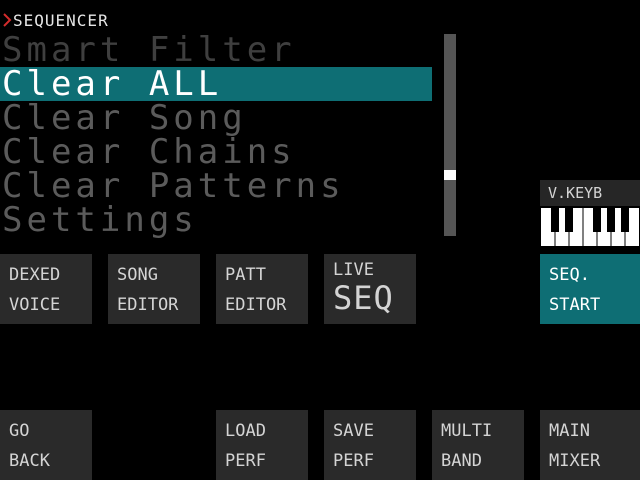 The image size is (640, 480). I want to click on menu-item-smart-filter: Smart Filter, so click(216, 50).